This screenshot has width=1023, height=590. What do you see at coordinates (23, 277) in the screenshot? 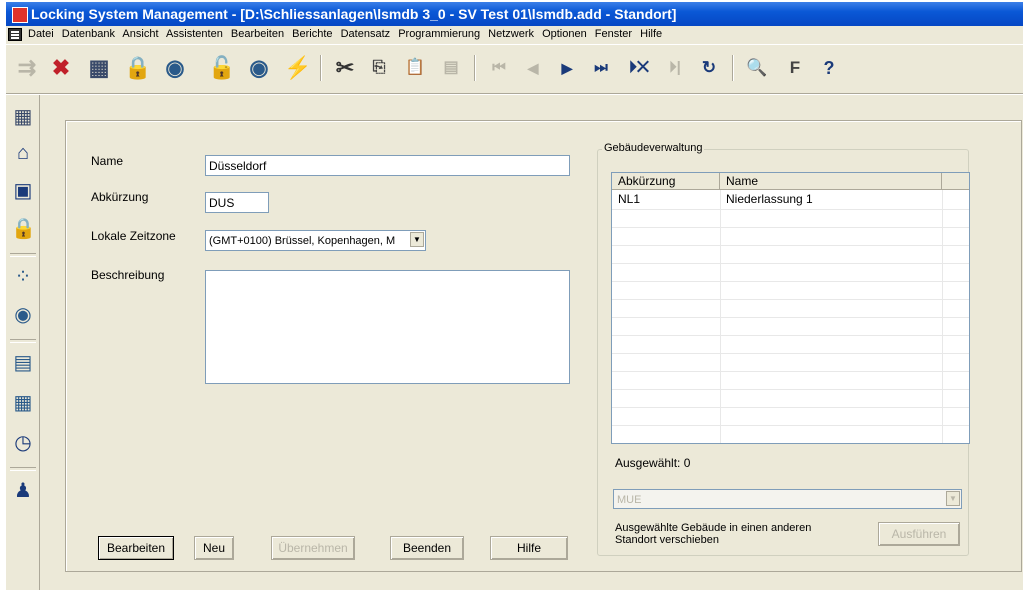
I see `groups-icon: ⁘` at bounding box center [23, 277].